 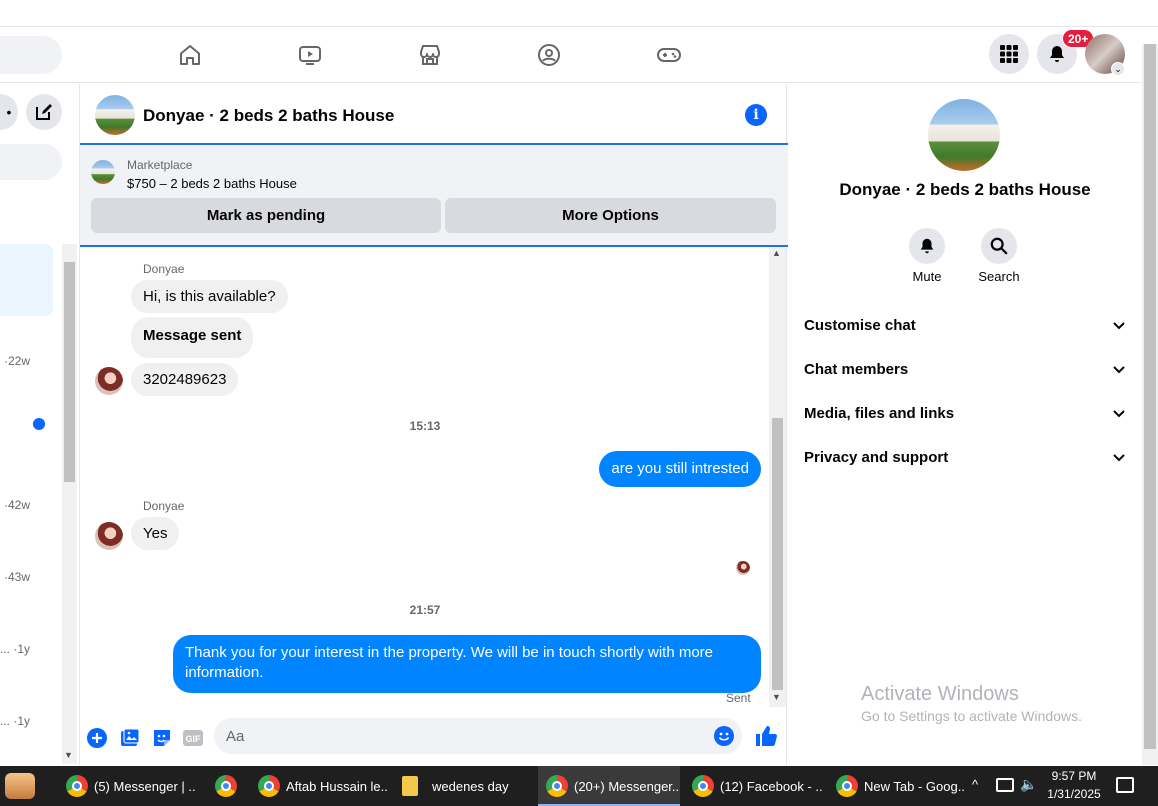 I want to click on volume-icon: 🔈, so click(x=1028, y=784).